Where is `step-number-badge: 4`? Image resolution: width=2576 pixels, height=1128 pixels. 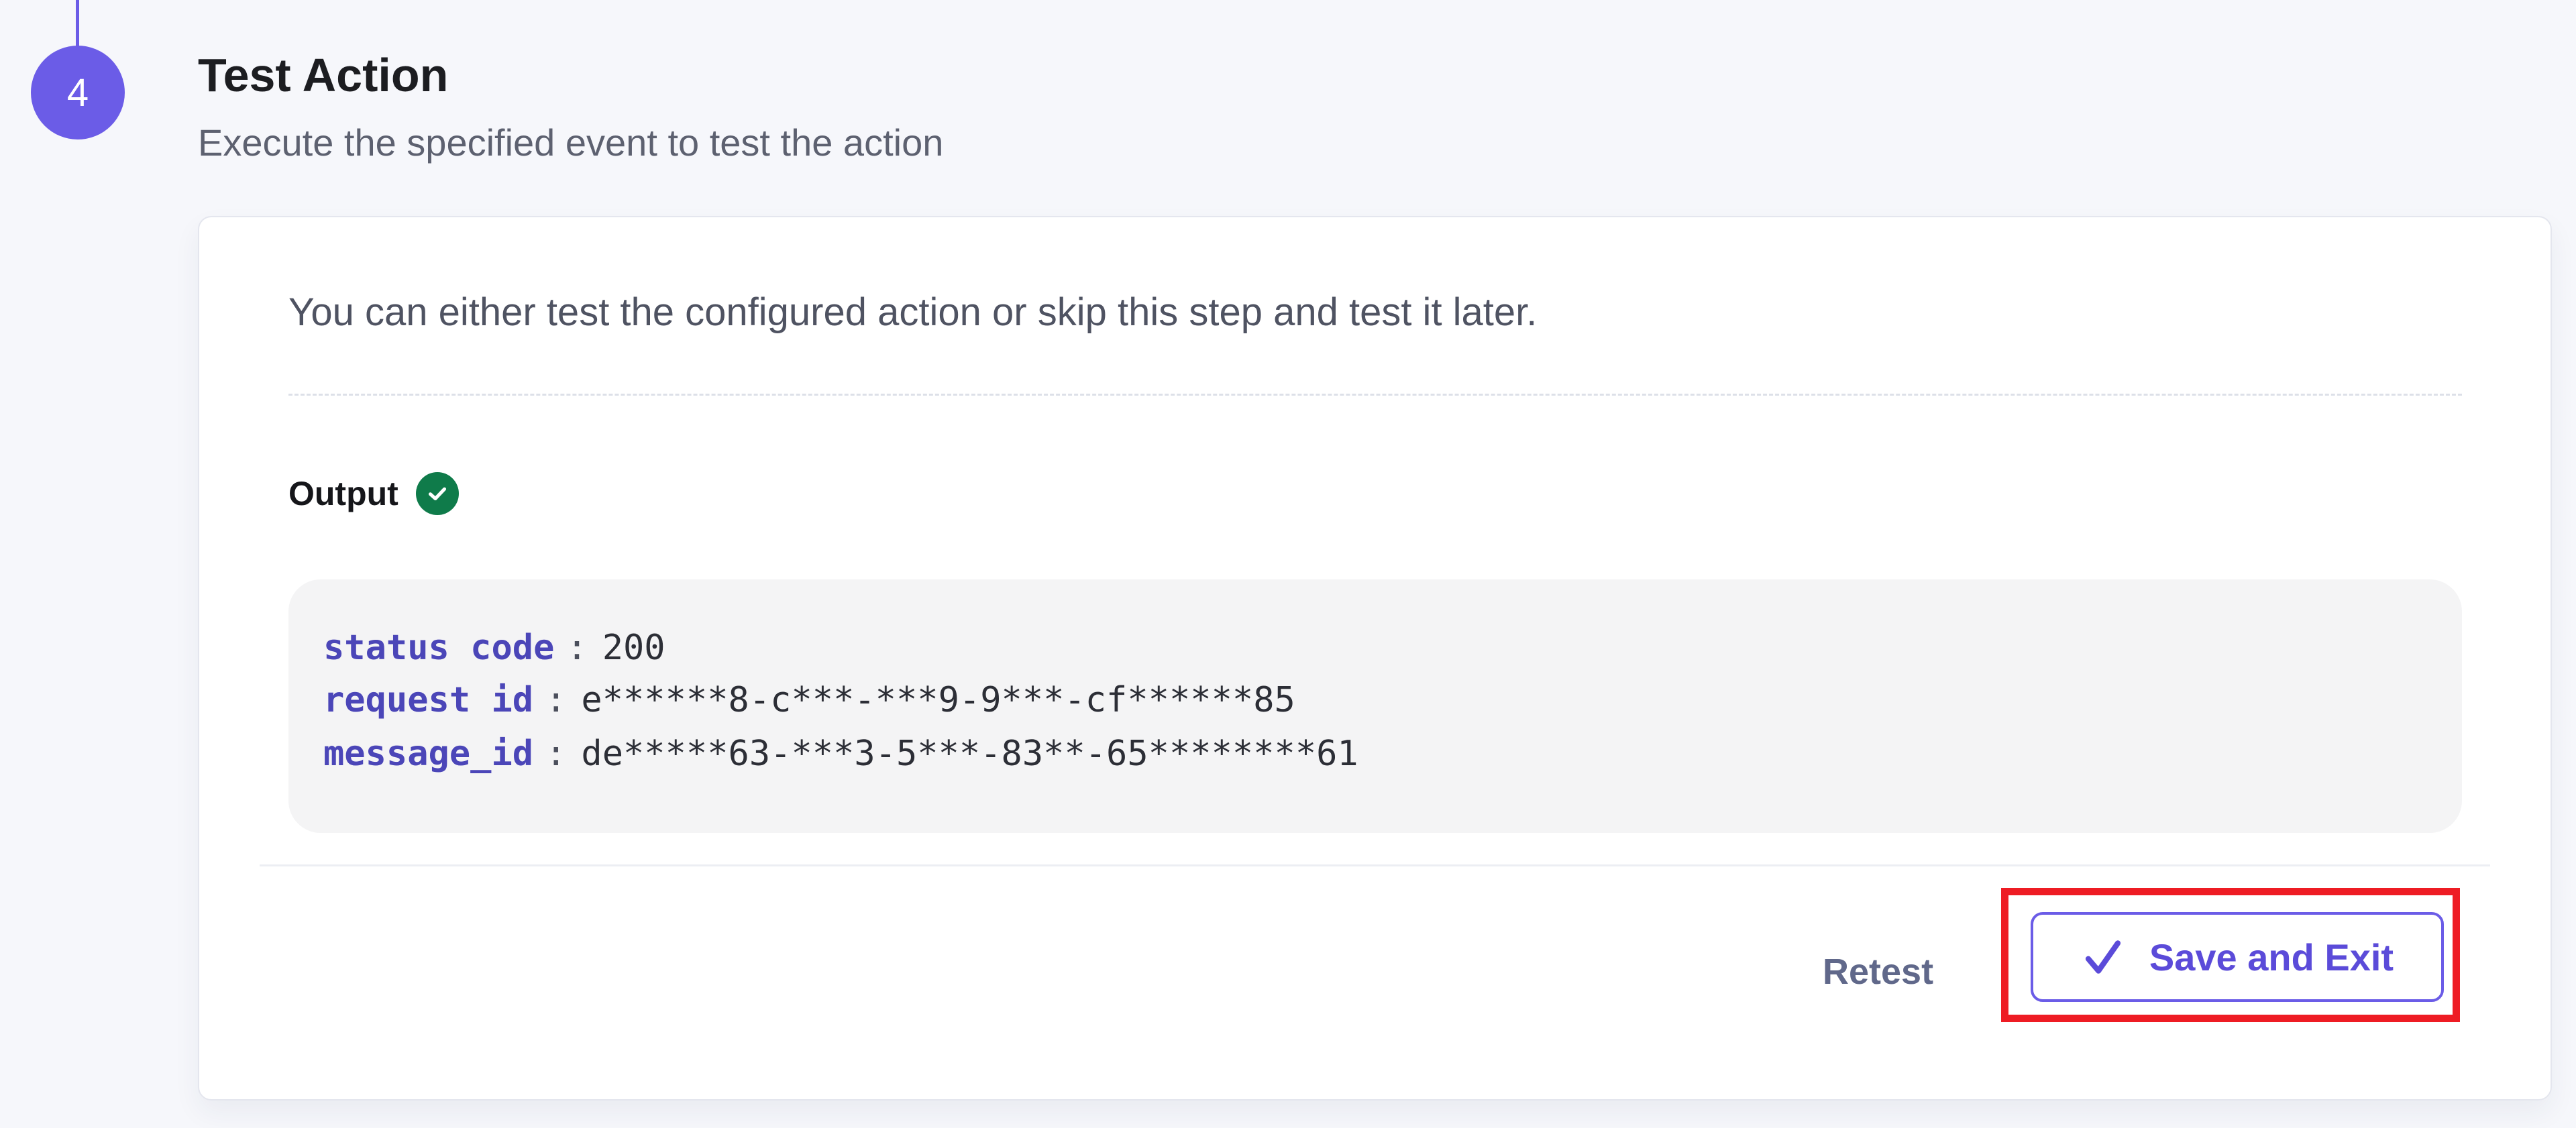
step-number-badge: 4 is located at coordinates (78, 92).